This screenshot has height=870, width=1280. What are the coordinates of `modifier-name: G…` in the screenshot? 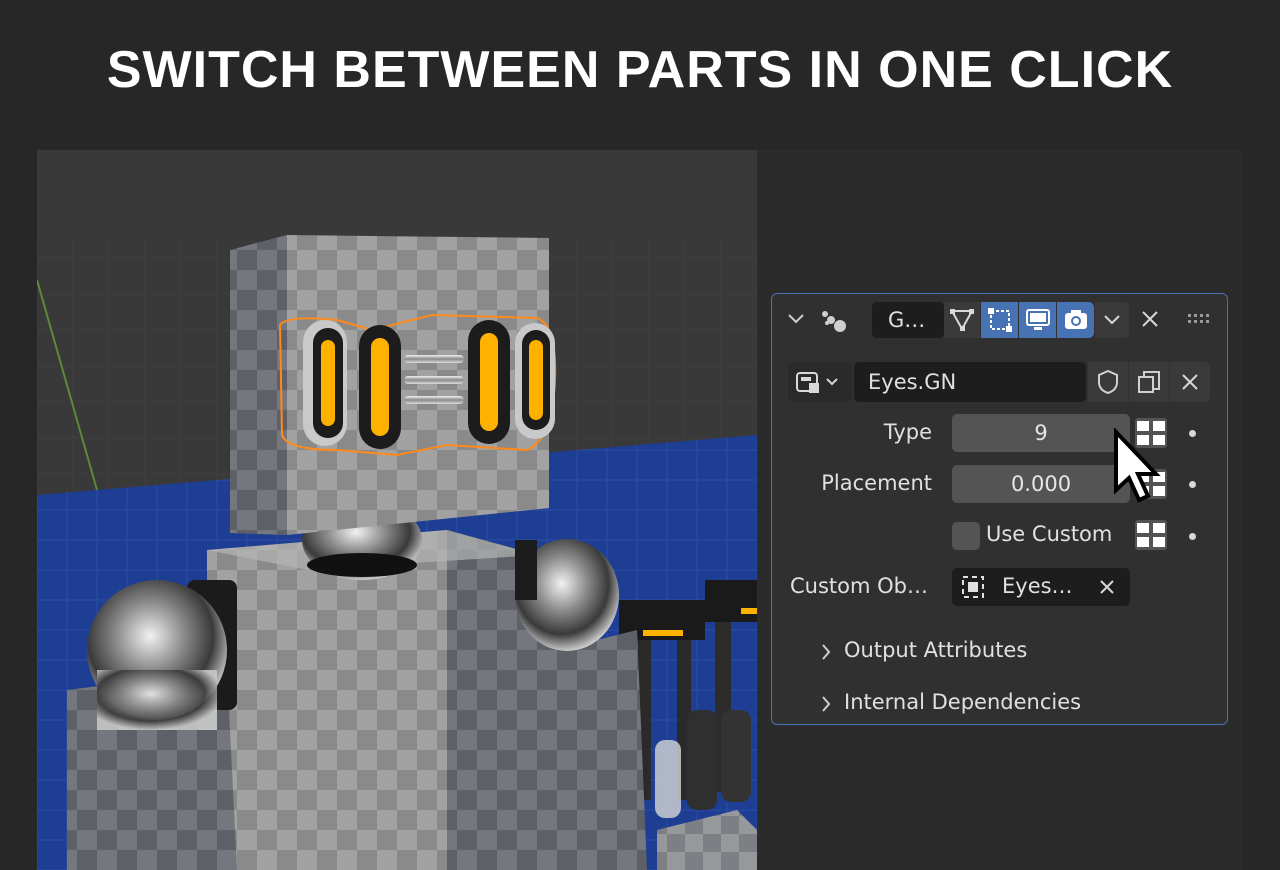 It's located at (907, 320).